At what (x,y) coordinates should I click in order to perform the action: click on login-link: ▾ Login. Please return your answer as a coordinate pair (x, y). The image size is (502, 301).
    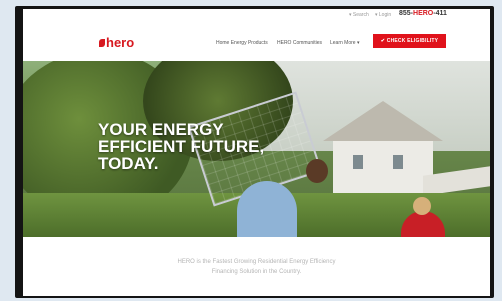
    Looking at the image, I should click on (383, 15).